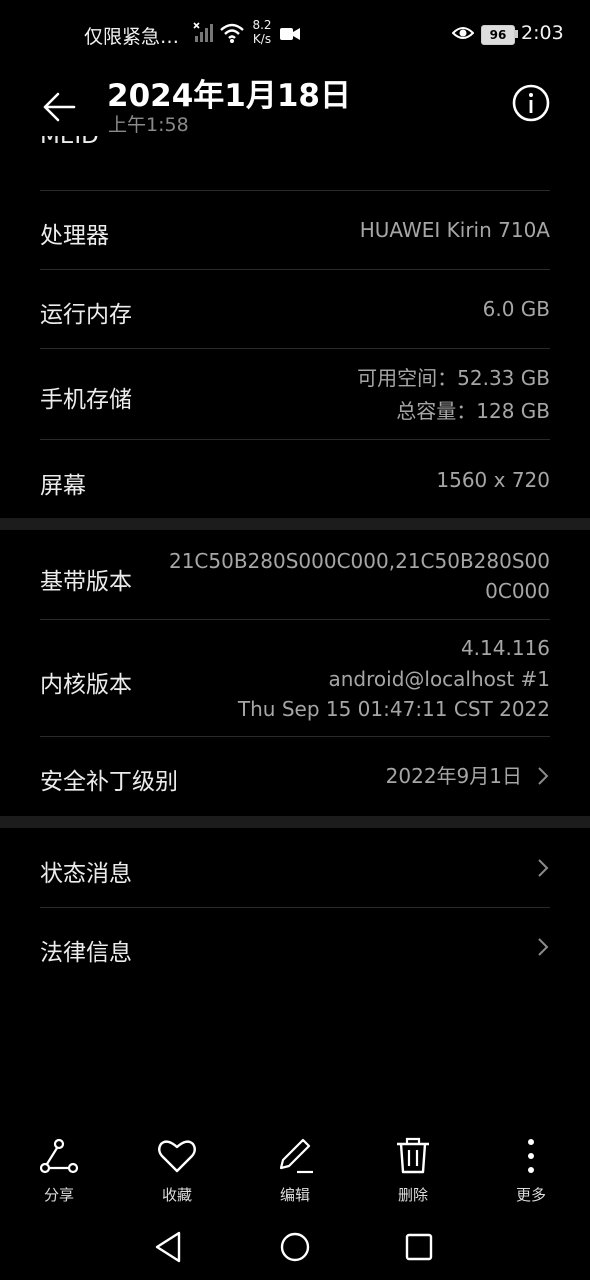  What do you see at coordinates (413, 1155) in the screenshot?
I see `trash-icon` at bounding box center [413, 1155].